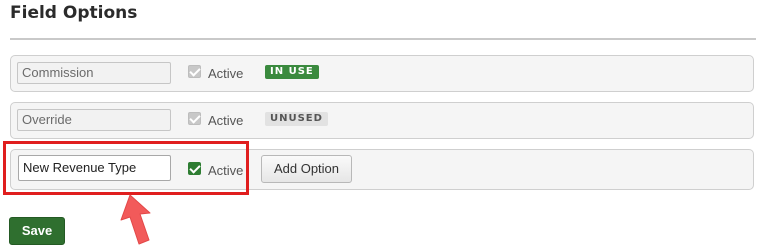 The image size is (762, 250). What do you see at coordinates (94, 120) in the screenshot?
I see `option-name-field: Override` at bounding box center [94, 120].